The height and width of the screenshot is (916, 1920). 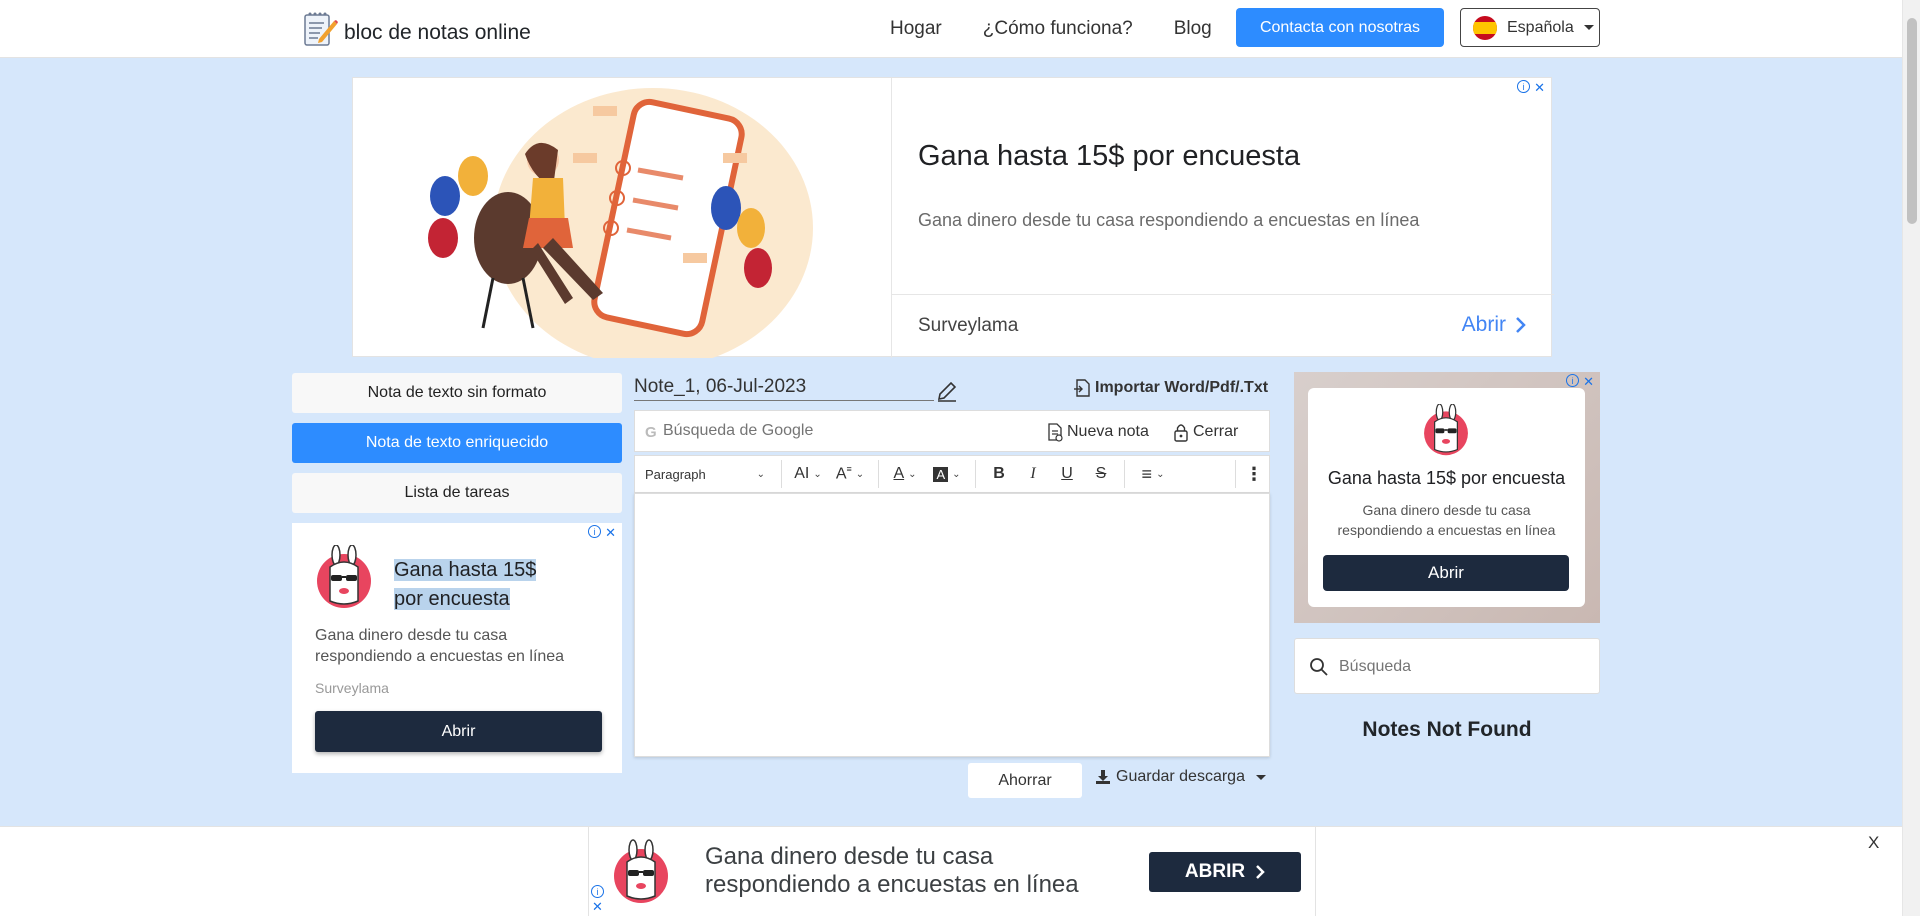 What do you see at coordinates (1147, 473) in the screenshot?
I see `align-left-icon: ≡` at bounding box center [1147, 473].